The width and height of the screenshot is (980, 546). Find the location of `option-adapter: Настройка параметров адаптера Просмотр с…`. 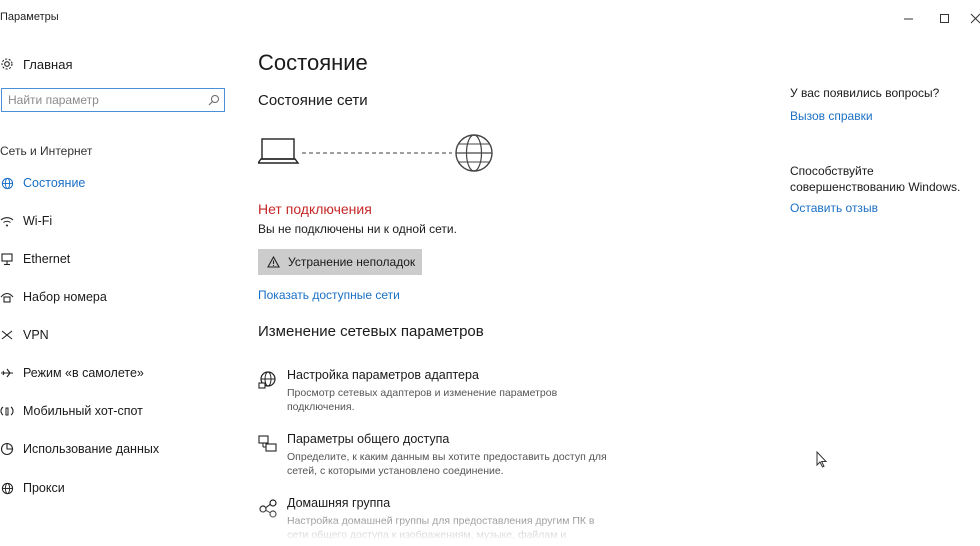

option-adapter: Настройка параметров адаптера Просмотр с… is located at coordinates (438, 393).